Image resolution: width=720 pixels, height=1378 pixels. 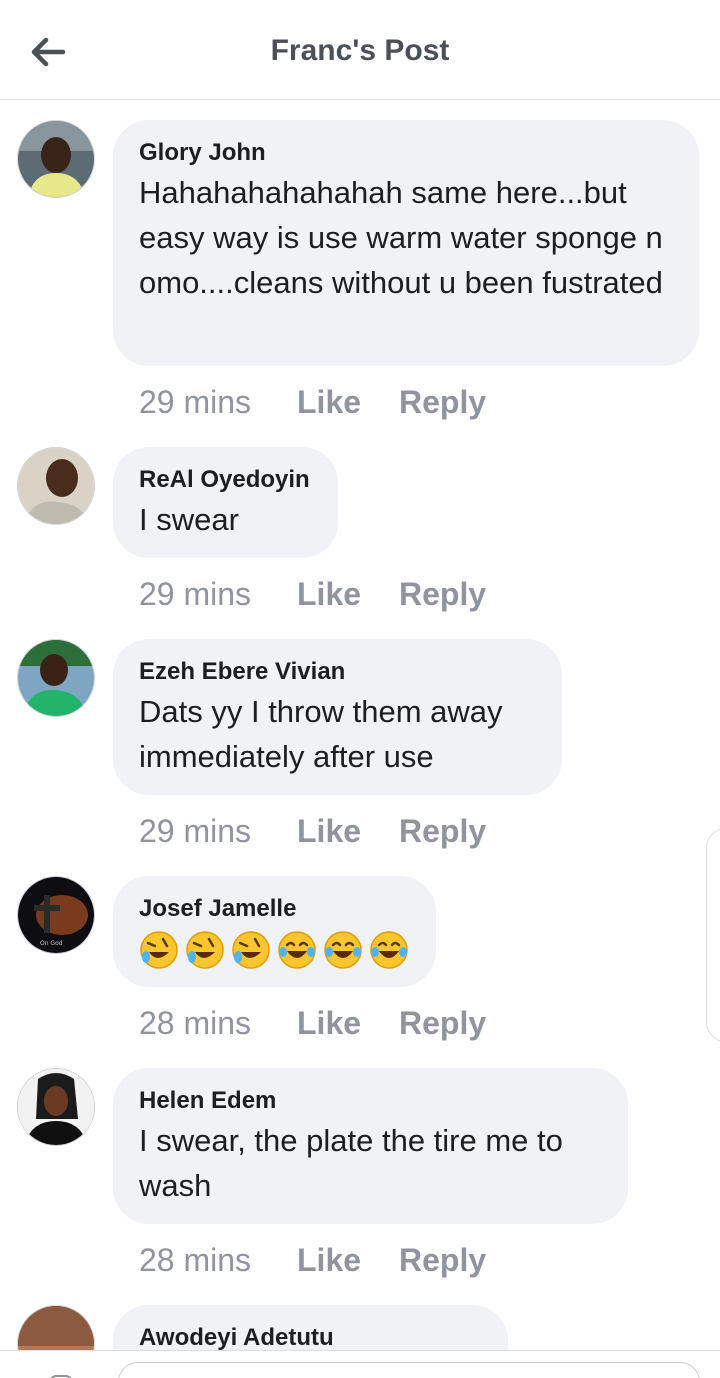 What do you see at coordinates (189, 519) in the screenshot?
I see `comment-text: I swear` at bounding box center [189, 519].